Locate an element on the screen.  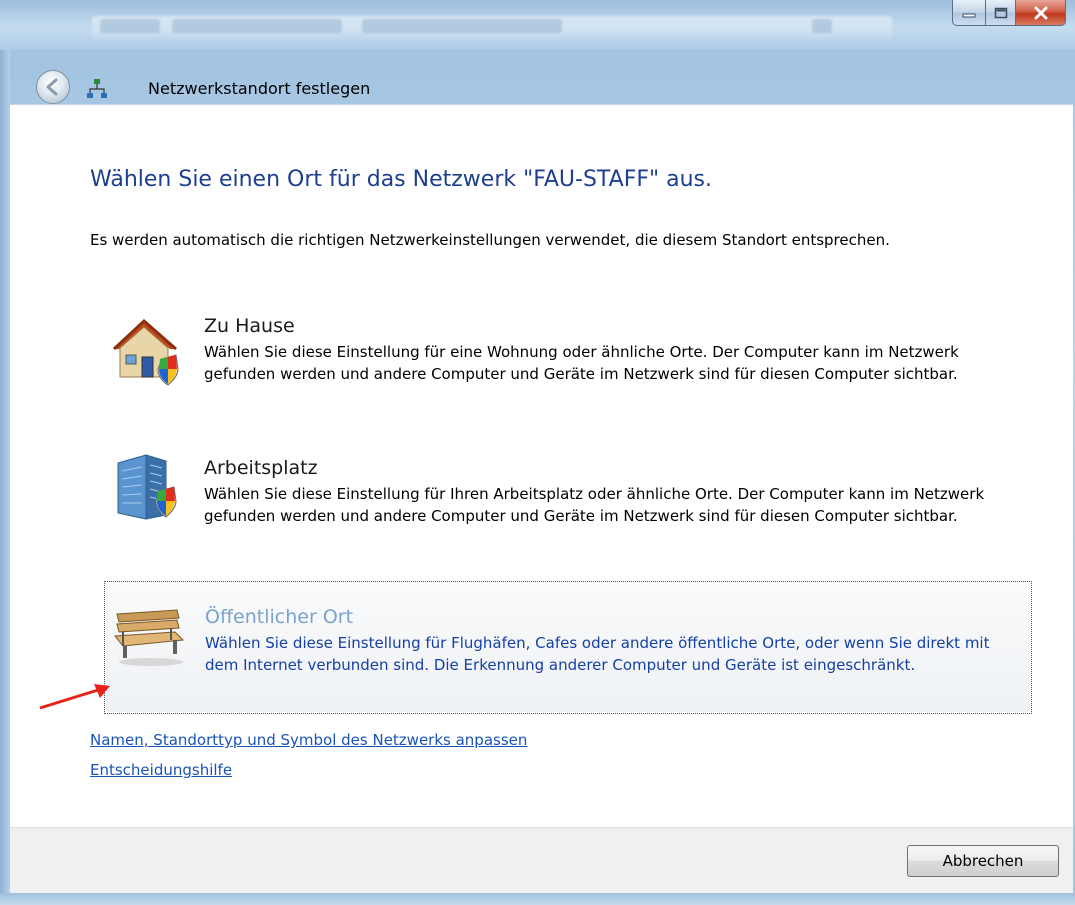
network-icon is located at coordinates (97, 88).